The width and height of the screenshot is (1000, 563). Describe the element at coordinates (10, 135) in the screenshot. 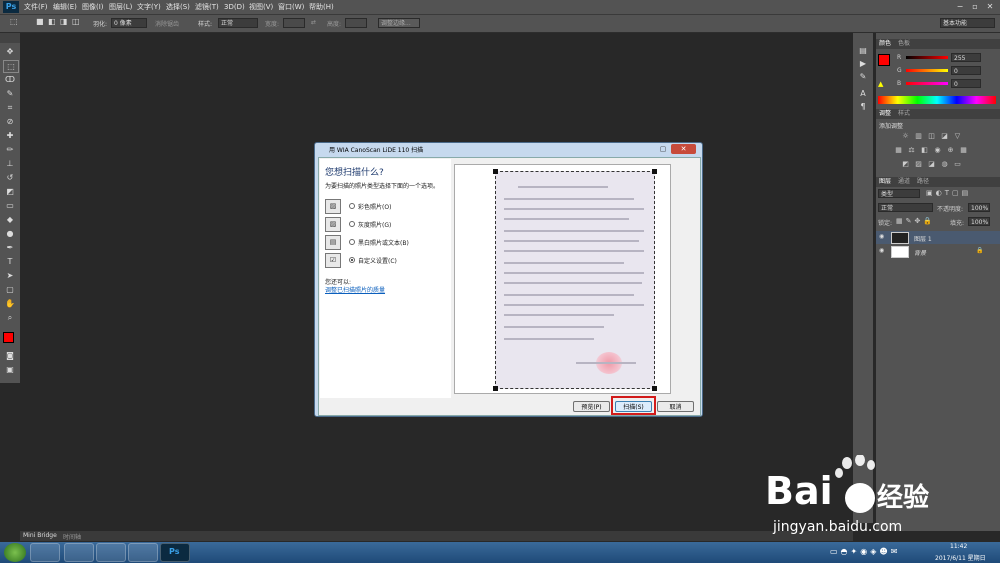

I see `healing-tool-icon: ✚` at that location.